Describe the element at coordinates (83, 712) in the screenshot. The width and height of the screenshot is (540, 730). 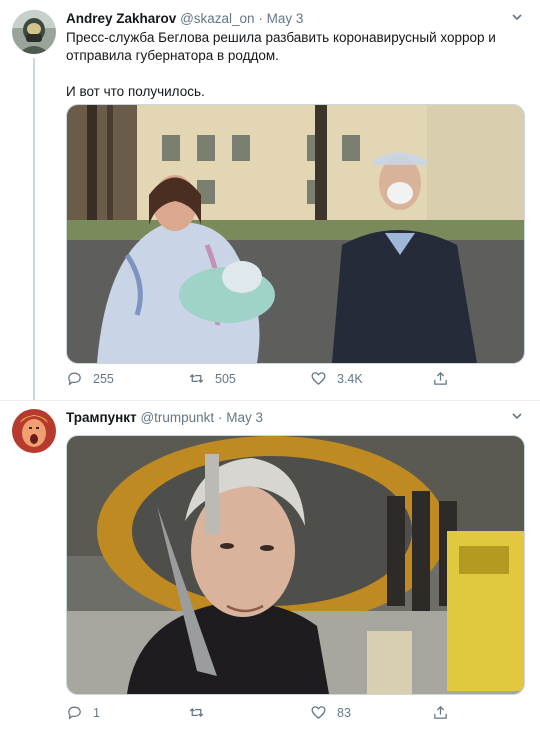
I see `reply-button: 1` at that location.